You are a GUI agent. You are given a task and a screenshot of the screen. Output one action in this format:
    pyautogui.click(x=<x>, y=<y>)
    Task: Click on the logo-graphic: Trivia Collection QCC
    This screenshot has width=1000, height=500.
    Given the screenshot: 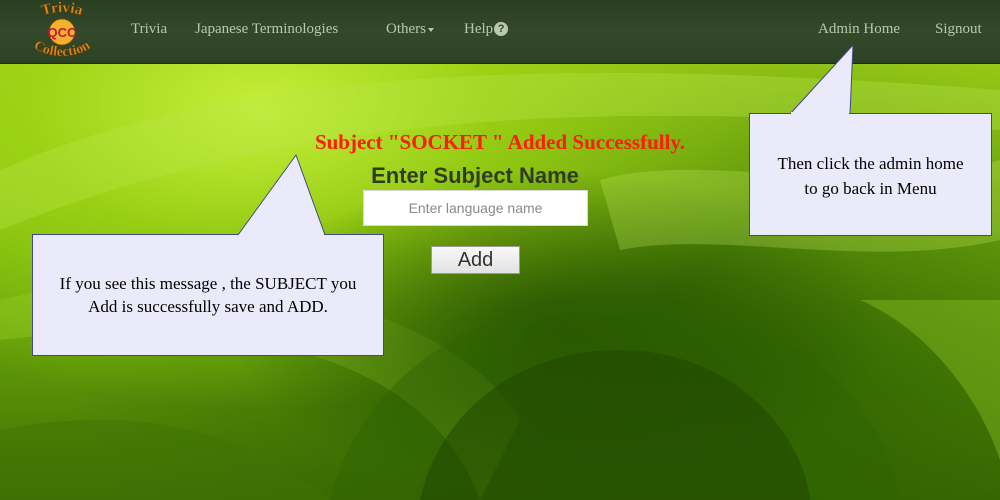 What is the action you would take?
    pyautogui.click(x=62, y=30)
    